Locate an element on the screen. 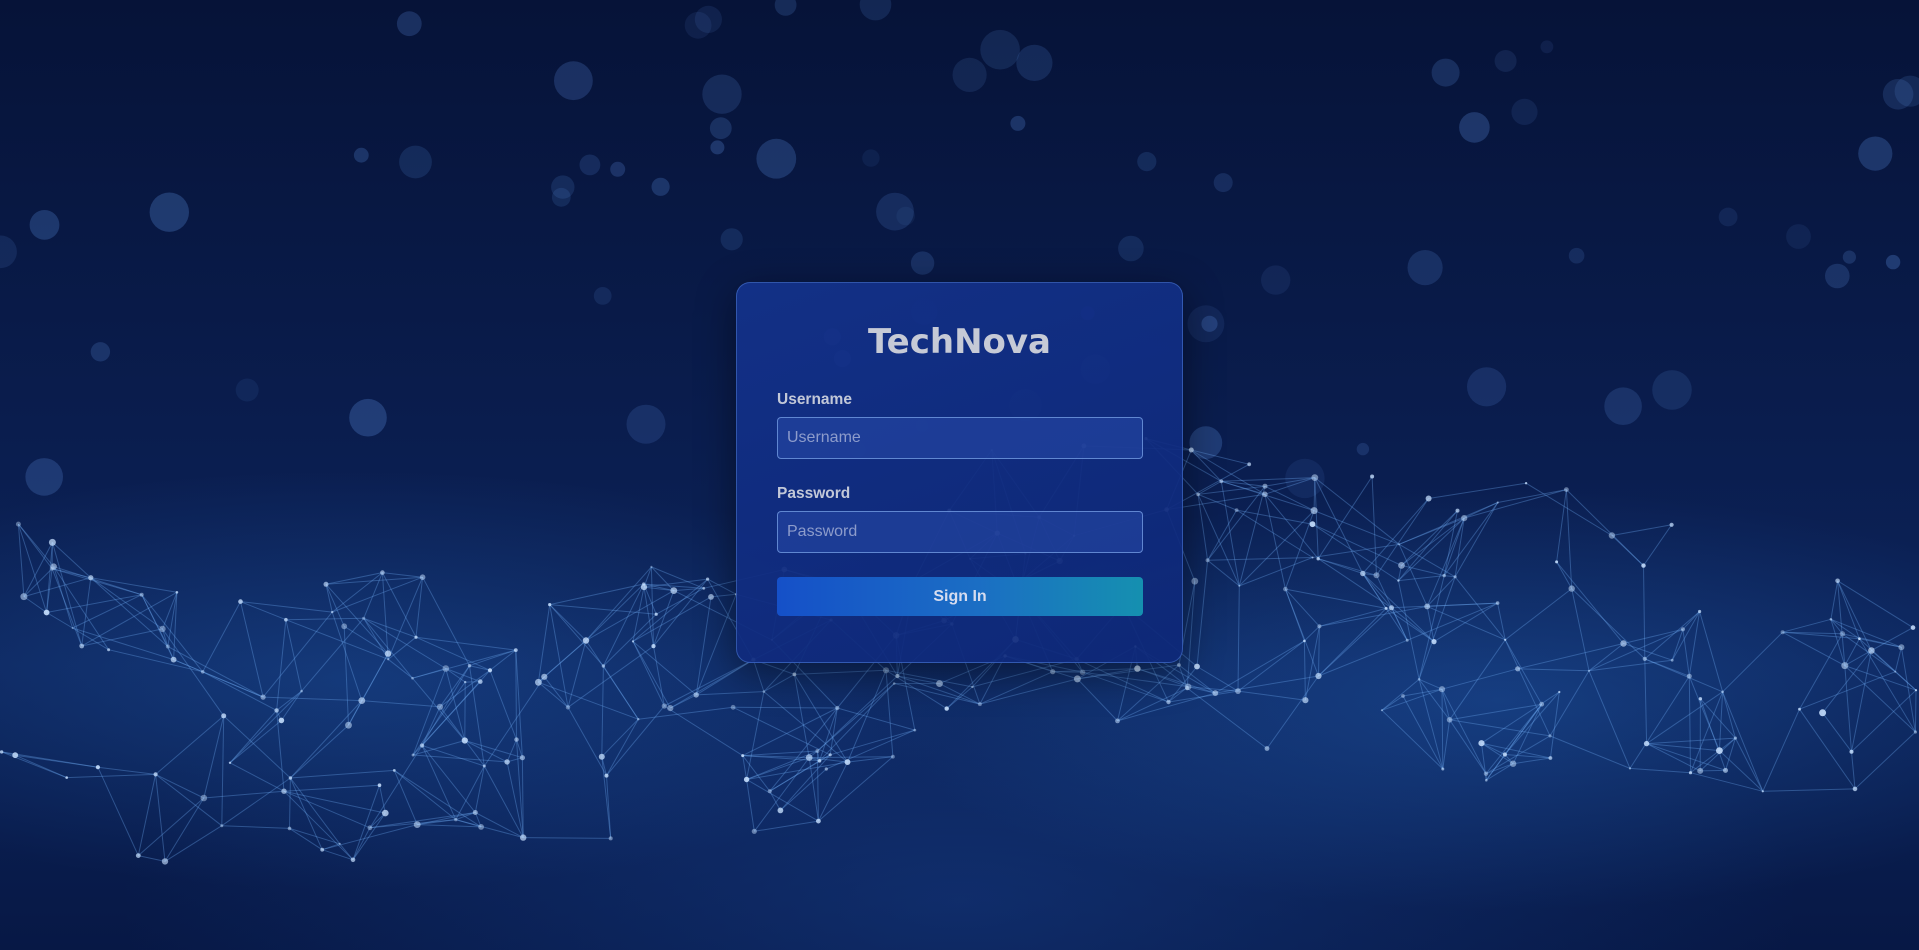 The image size is (1919, 950). username-label: Username is located at coordinates (814, 399).